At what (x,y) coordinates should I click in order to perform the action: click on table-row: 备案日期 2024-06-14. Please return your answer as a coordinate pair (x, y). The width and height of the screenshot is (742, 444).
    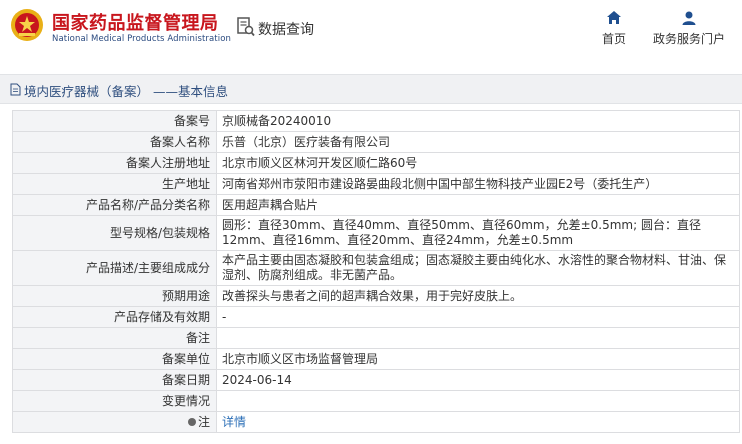
    Looking at the image, I should click on (376, 380).